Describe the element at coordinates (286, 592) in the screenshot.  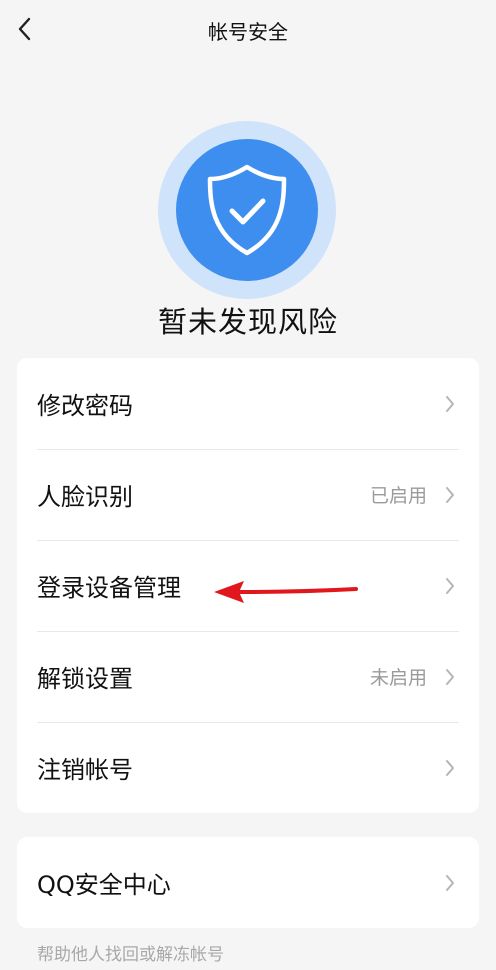
I see `red-arrow-annotation` at that location.